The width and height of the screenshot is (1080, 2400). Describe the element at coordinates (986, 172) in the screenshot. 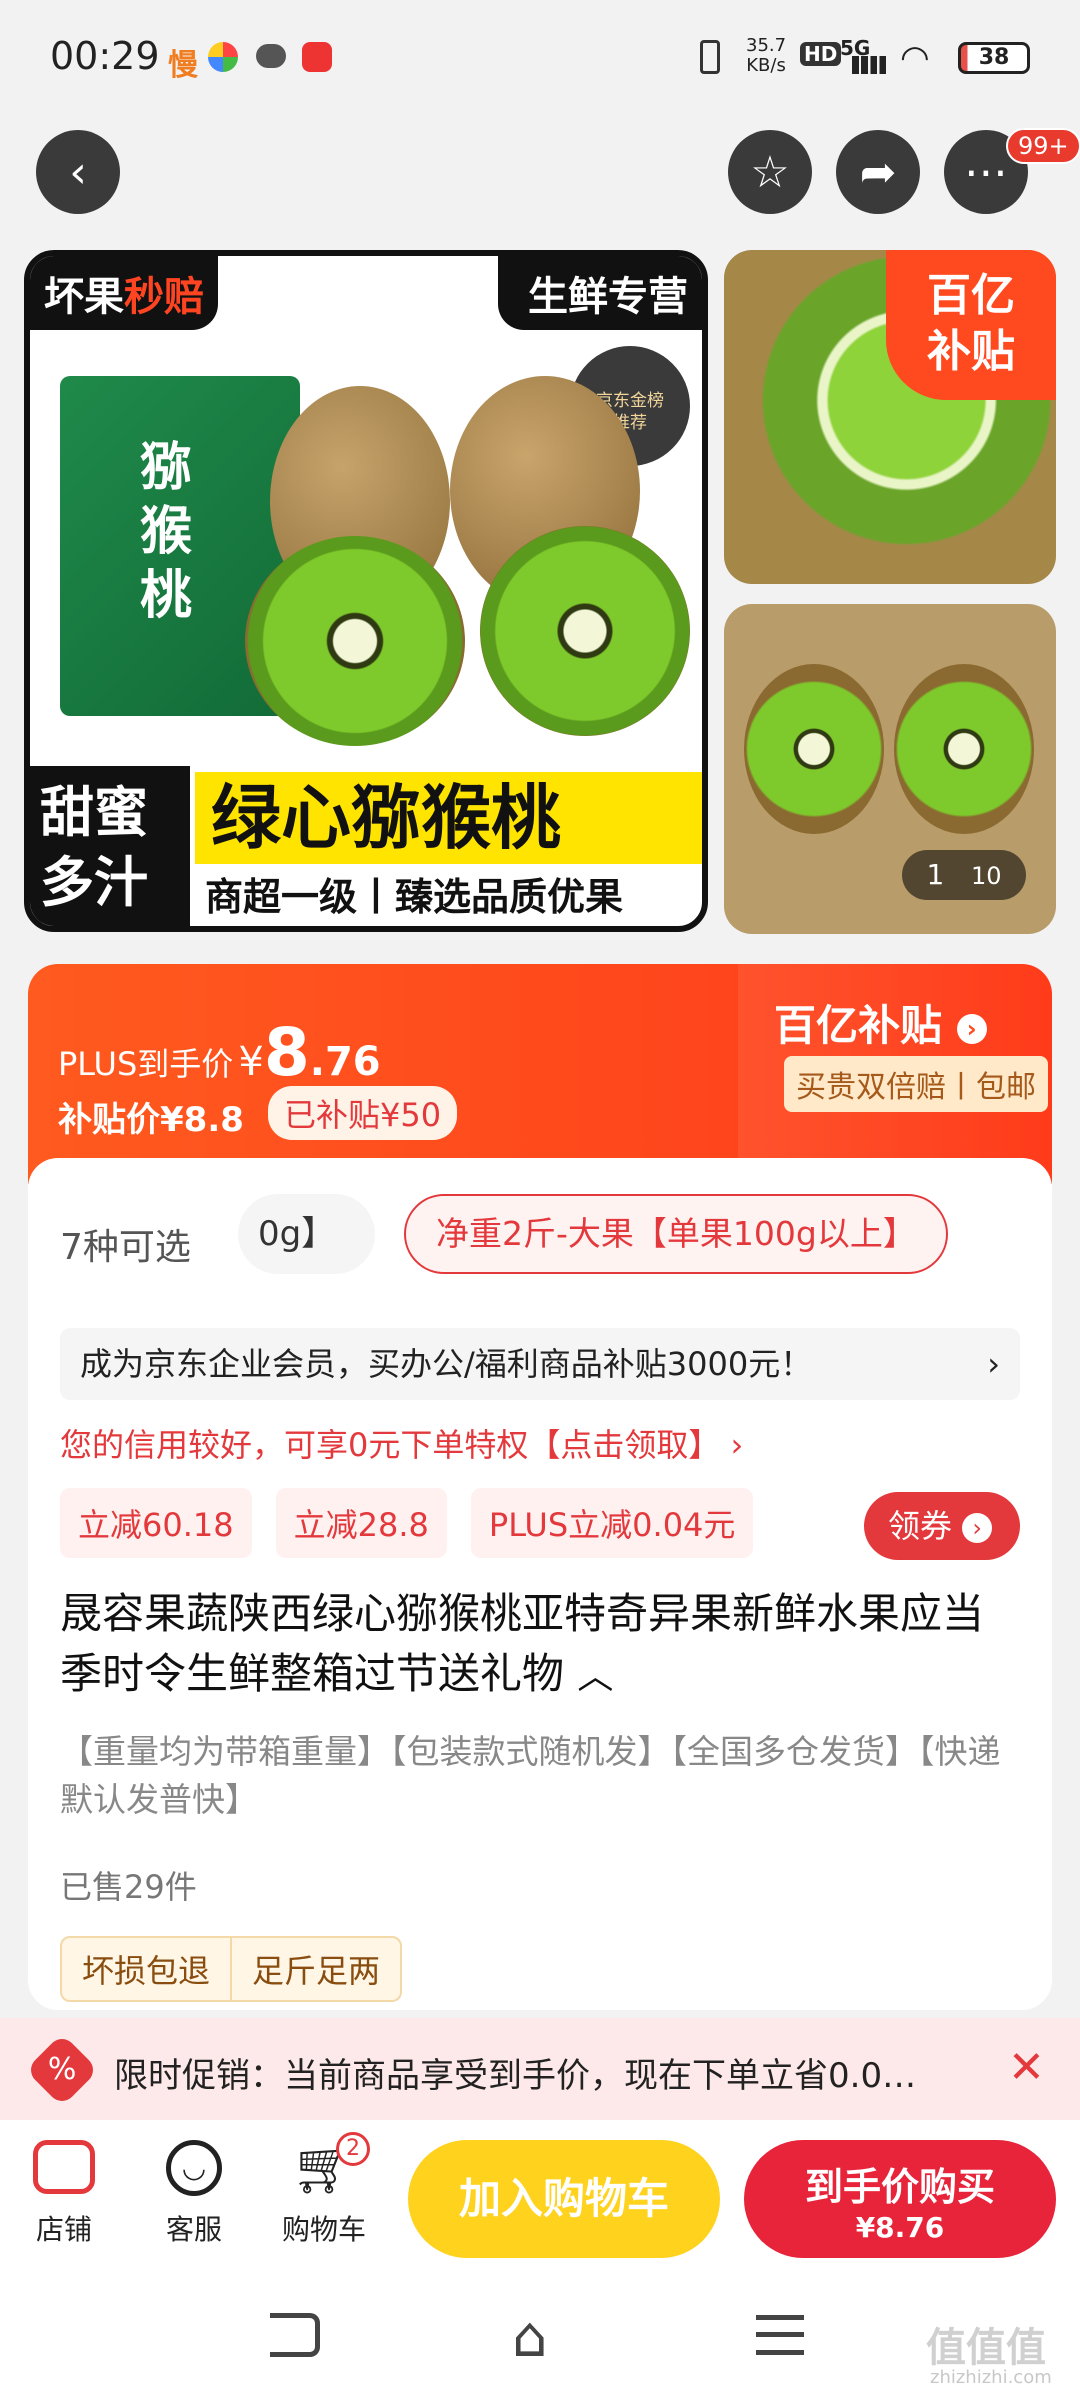

I see `more-dots-icon: ⋯` at that location.